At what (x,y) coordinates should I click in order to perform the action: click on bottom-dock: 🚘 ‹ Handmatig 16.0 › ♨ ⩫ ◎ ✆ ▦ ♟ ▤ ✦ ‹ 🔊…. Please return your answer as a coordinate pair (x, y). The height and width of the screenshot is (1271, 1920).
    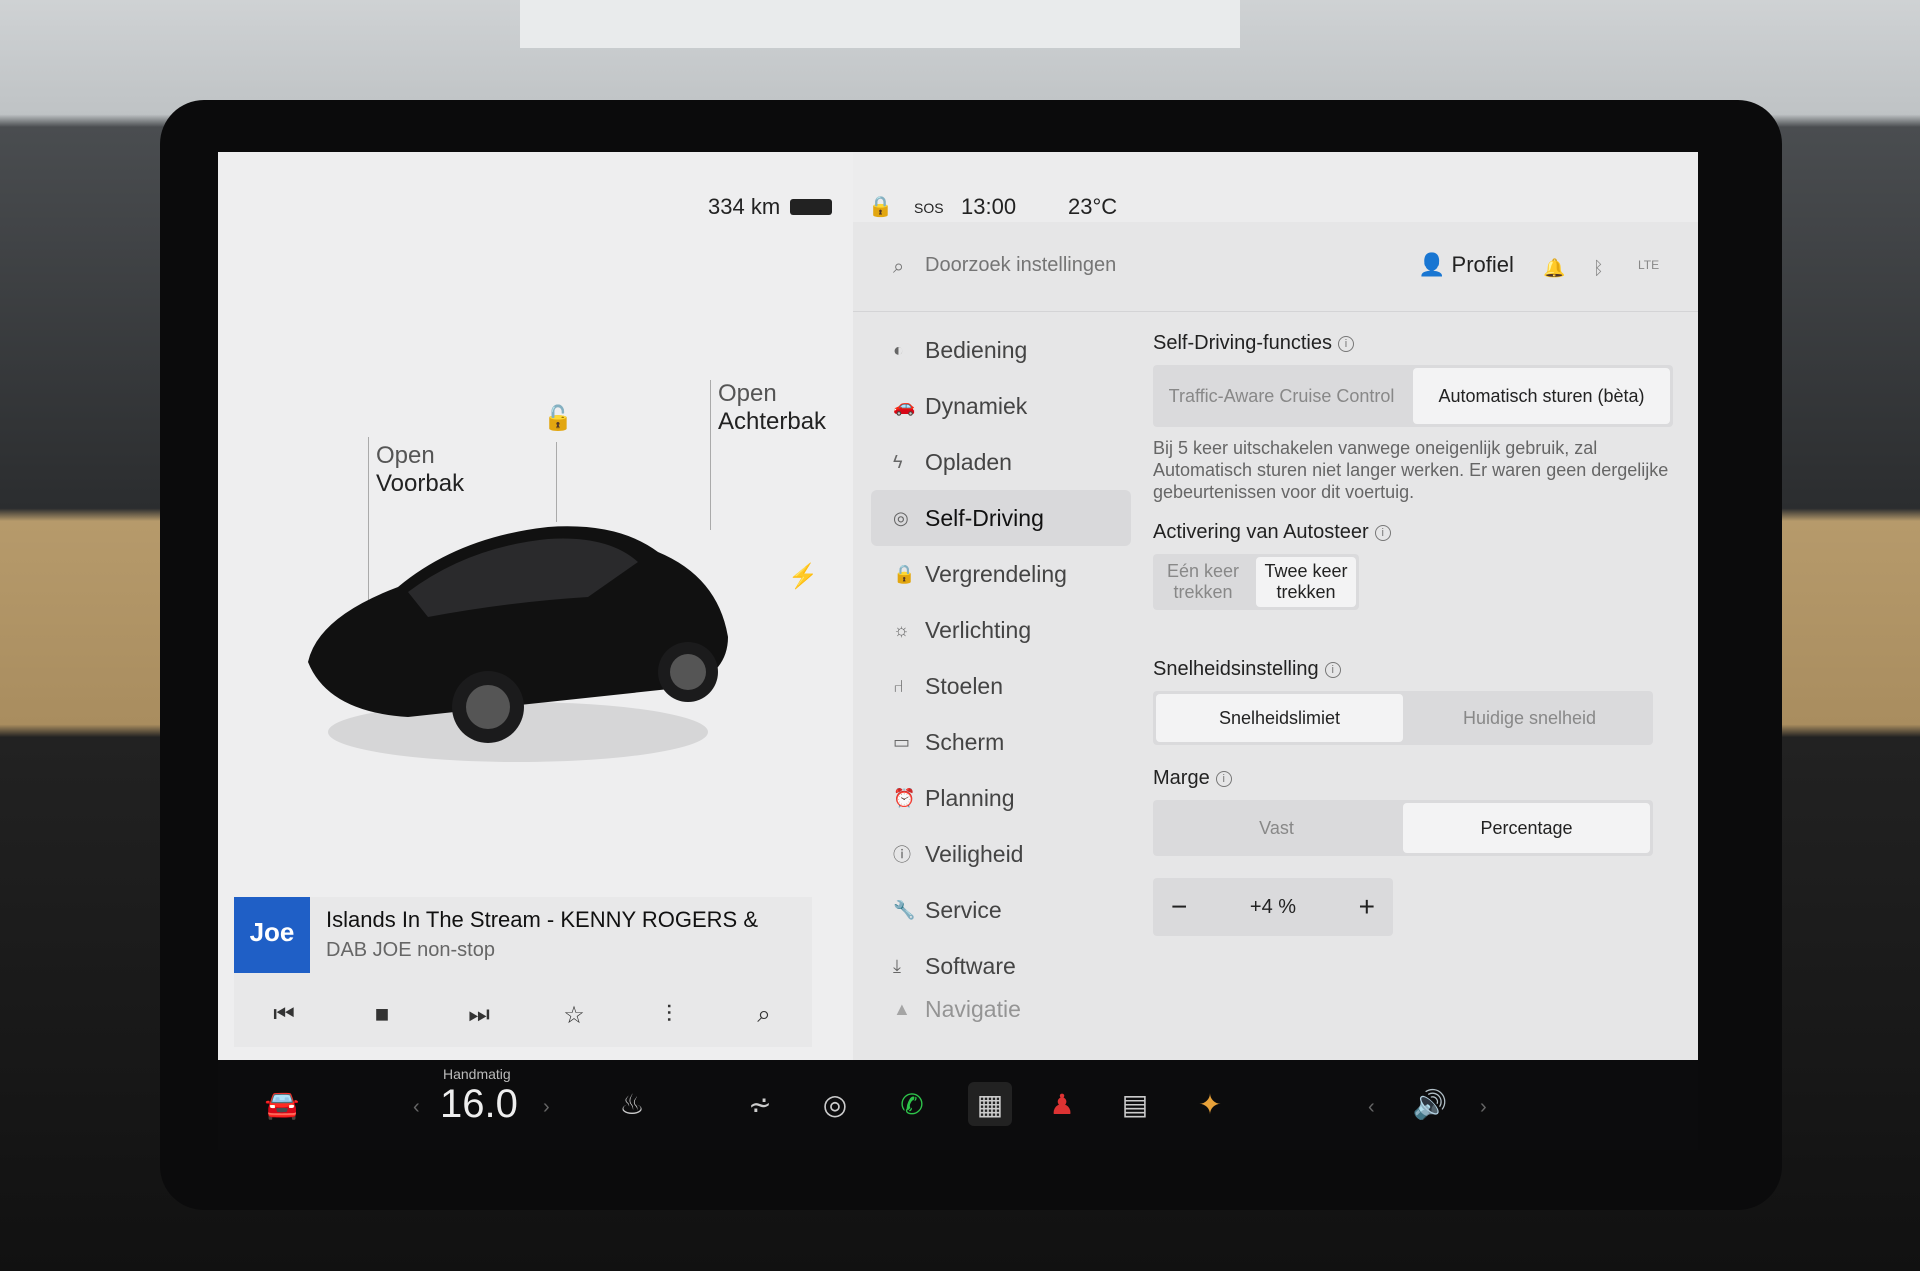
    Looking at the image, I should click on (958, 1105).